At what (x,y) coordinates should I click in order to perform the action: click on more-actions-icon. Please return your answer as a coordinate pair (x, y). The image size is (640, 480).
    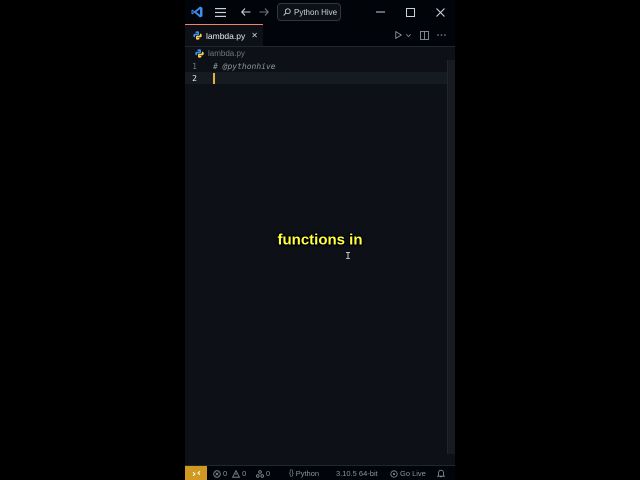
    Looking at the image, I should click on (441, 35).